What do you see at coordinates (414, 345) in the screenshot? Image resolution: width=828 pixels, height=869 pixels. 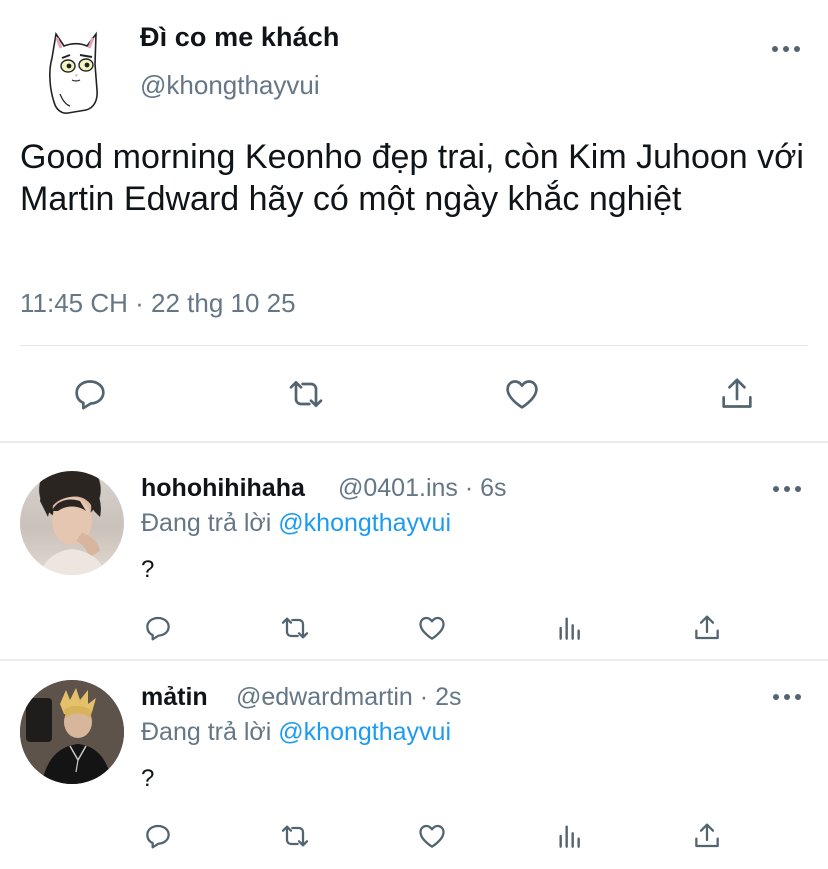 I see `divider` at bounding box center [414, 345].